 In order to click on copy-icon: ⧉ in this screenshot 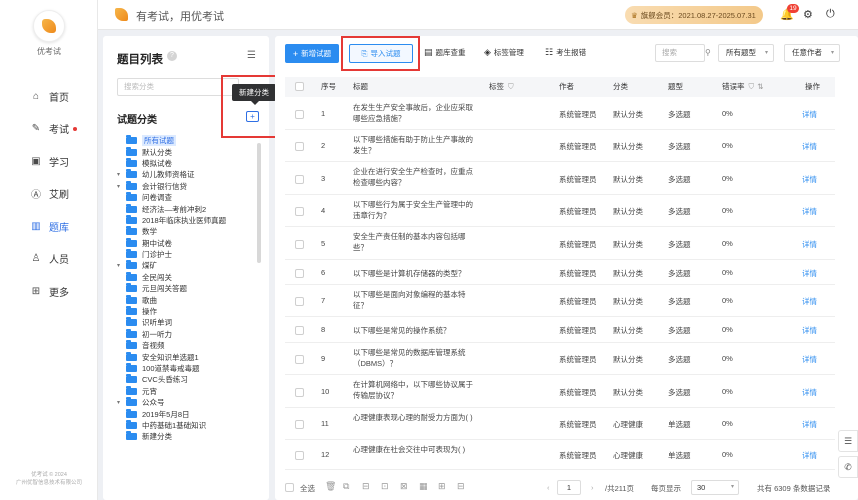, I will do `click(346, 486)`.